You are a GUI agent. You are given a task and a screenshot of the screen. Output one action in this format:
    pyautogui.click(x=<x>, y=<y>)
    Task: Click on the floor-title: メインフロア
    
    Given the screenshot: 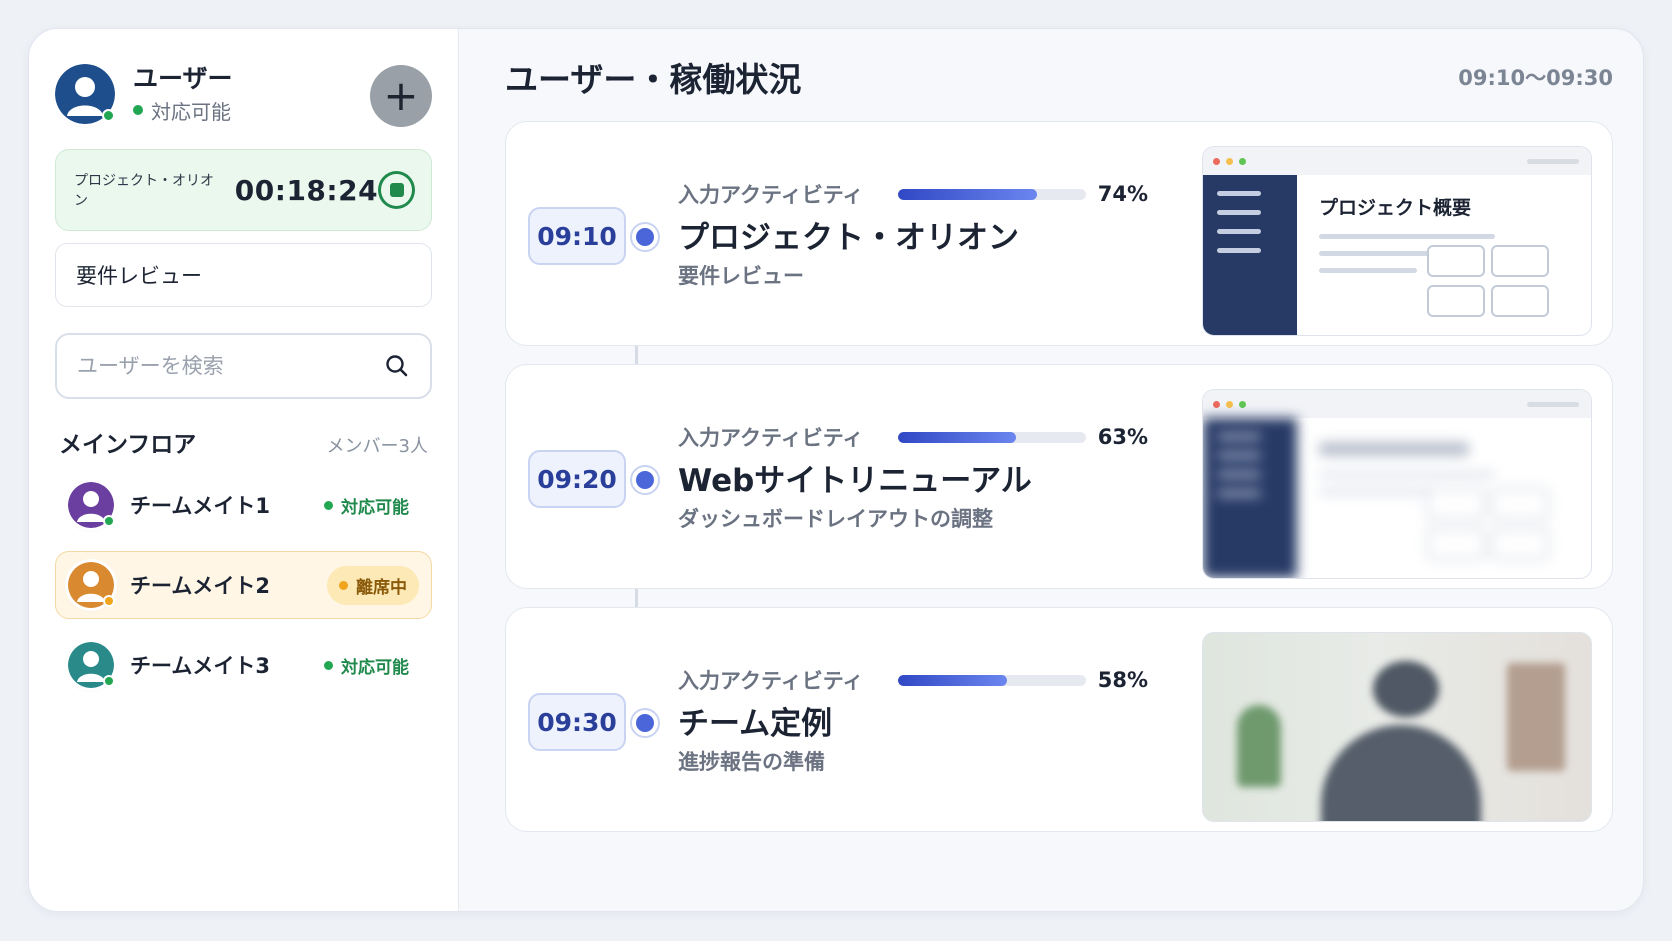 What is the action you would take?
    pyautogui.click(x=128, y=445)
    